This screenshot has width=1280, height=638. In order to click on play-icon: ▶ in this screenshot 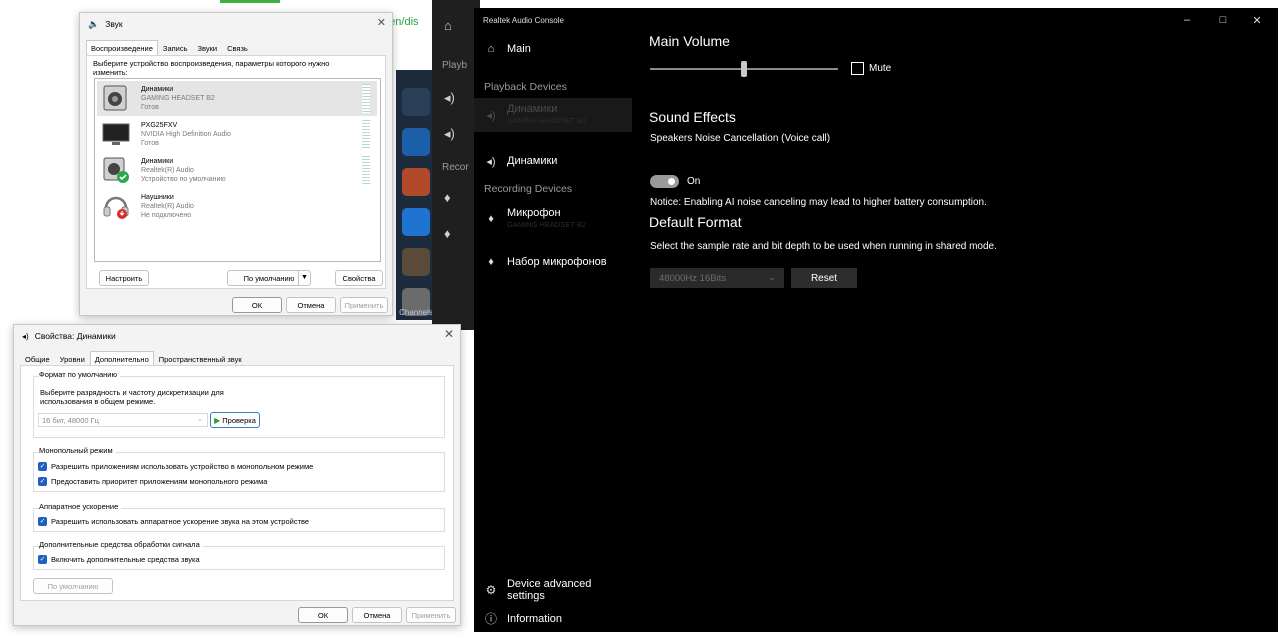, I will do `click(217, 420)`.